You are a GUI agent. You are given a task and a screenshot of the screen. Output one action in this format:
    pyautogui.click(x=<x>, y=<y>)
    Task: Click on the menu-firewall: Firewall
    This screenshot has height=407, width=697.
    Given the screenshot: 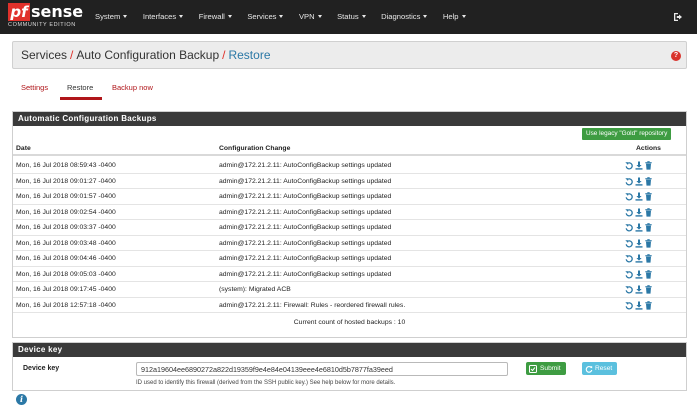 What is the action you would take?
    pyautogui.click(x=215, y=17)
    